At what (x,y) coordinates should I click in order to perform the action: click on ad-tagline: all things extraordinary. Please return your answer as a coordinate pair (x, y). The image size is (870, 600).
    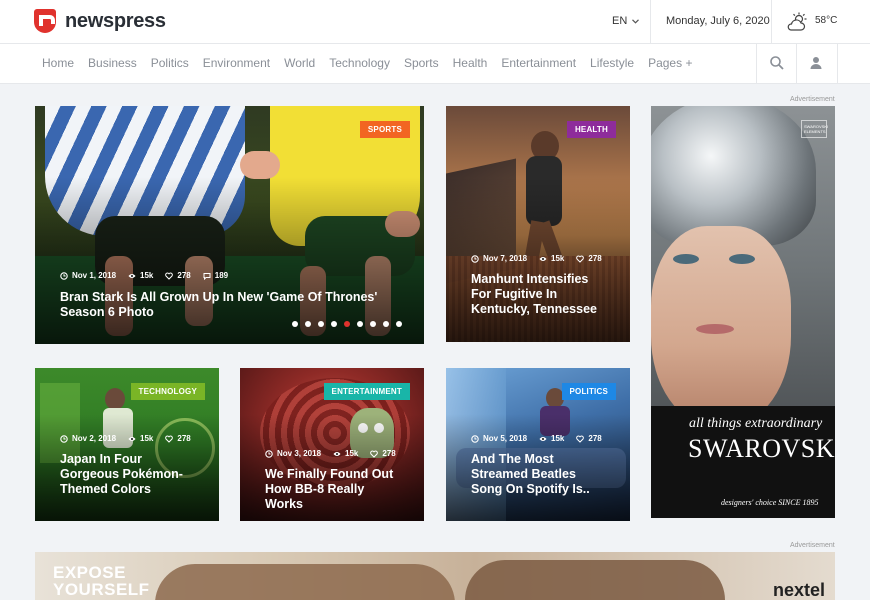
    Looking at the image, I should click on (756, 423).